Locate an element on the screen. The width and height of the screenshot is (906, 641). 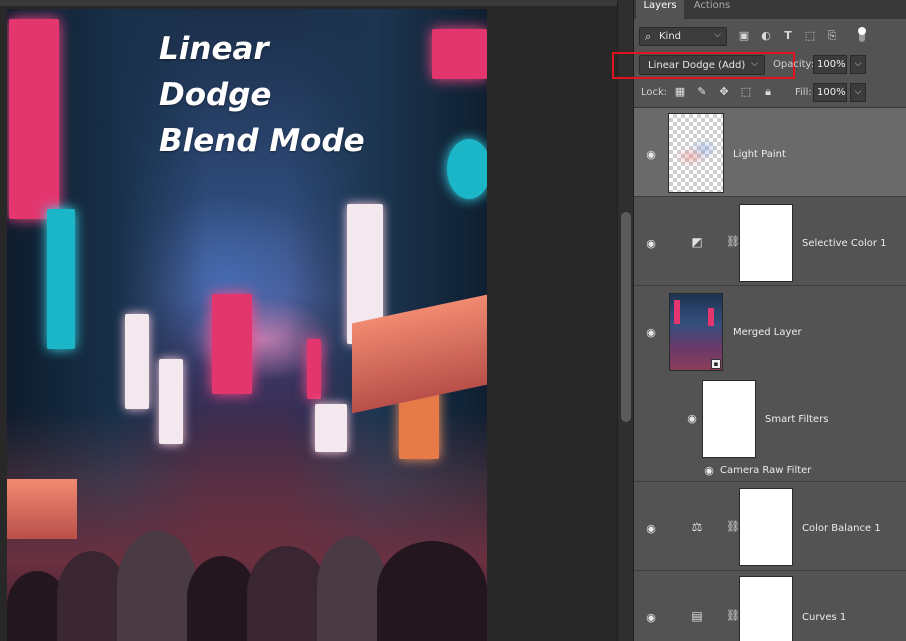
neon-sign-pink-mid is located at coordinates (314, 369).